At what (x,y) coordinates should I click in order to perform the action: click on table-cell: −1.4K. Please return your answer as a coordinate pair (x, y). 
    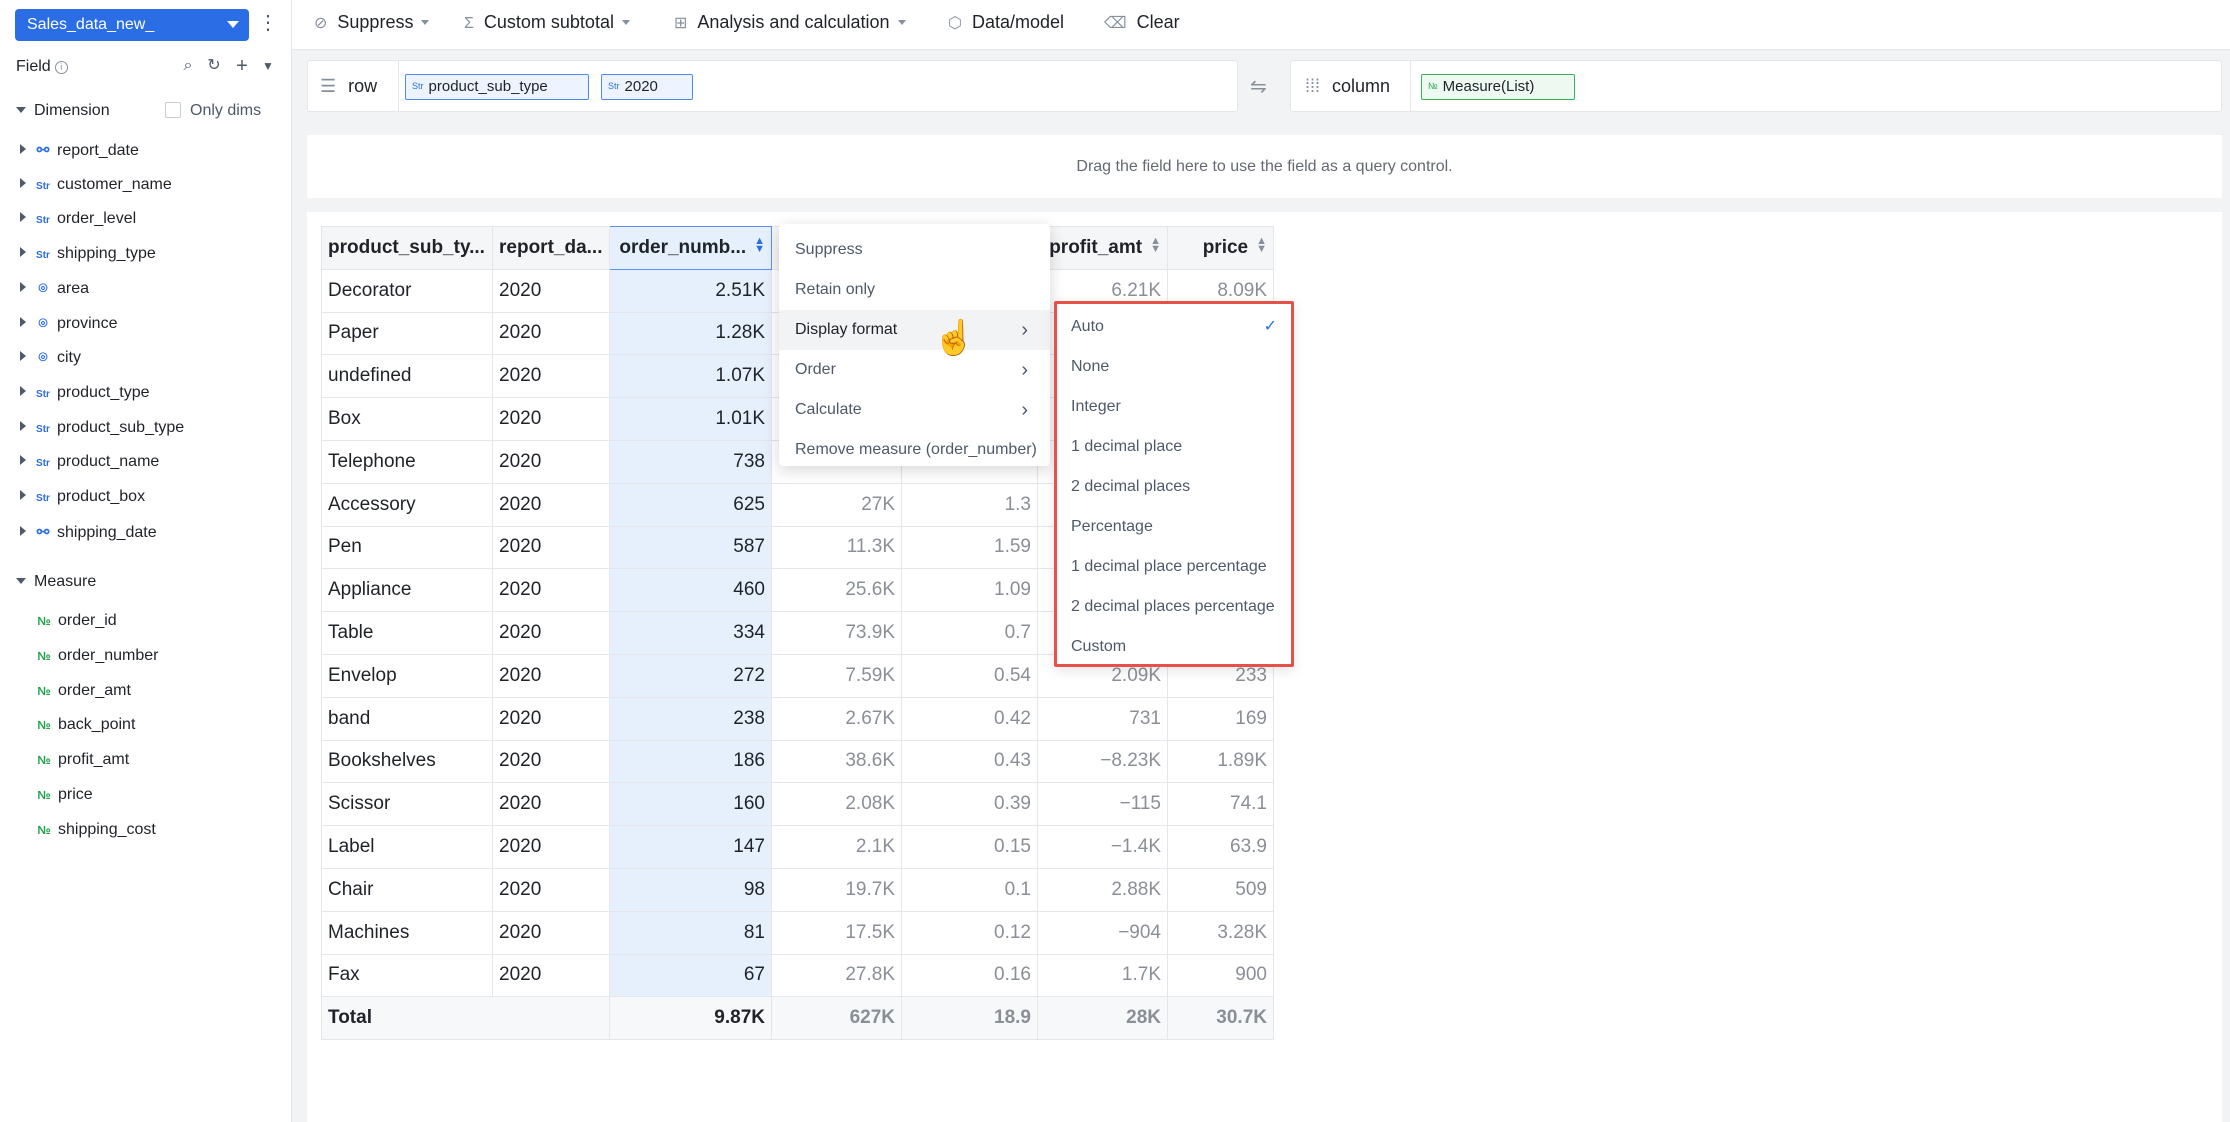
    Looking at the image, I should click on (1102, 847).